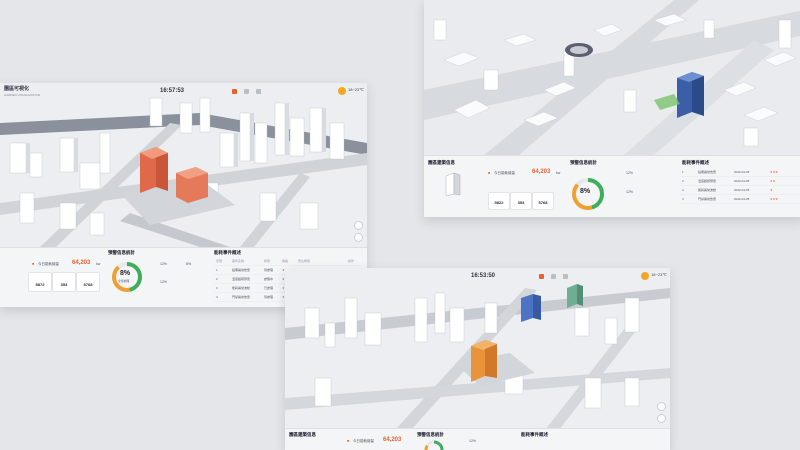  I want to click on stat-box-1: 5872, so click(40, 282).